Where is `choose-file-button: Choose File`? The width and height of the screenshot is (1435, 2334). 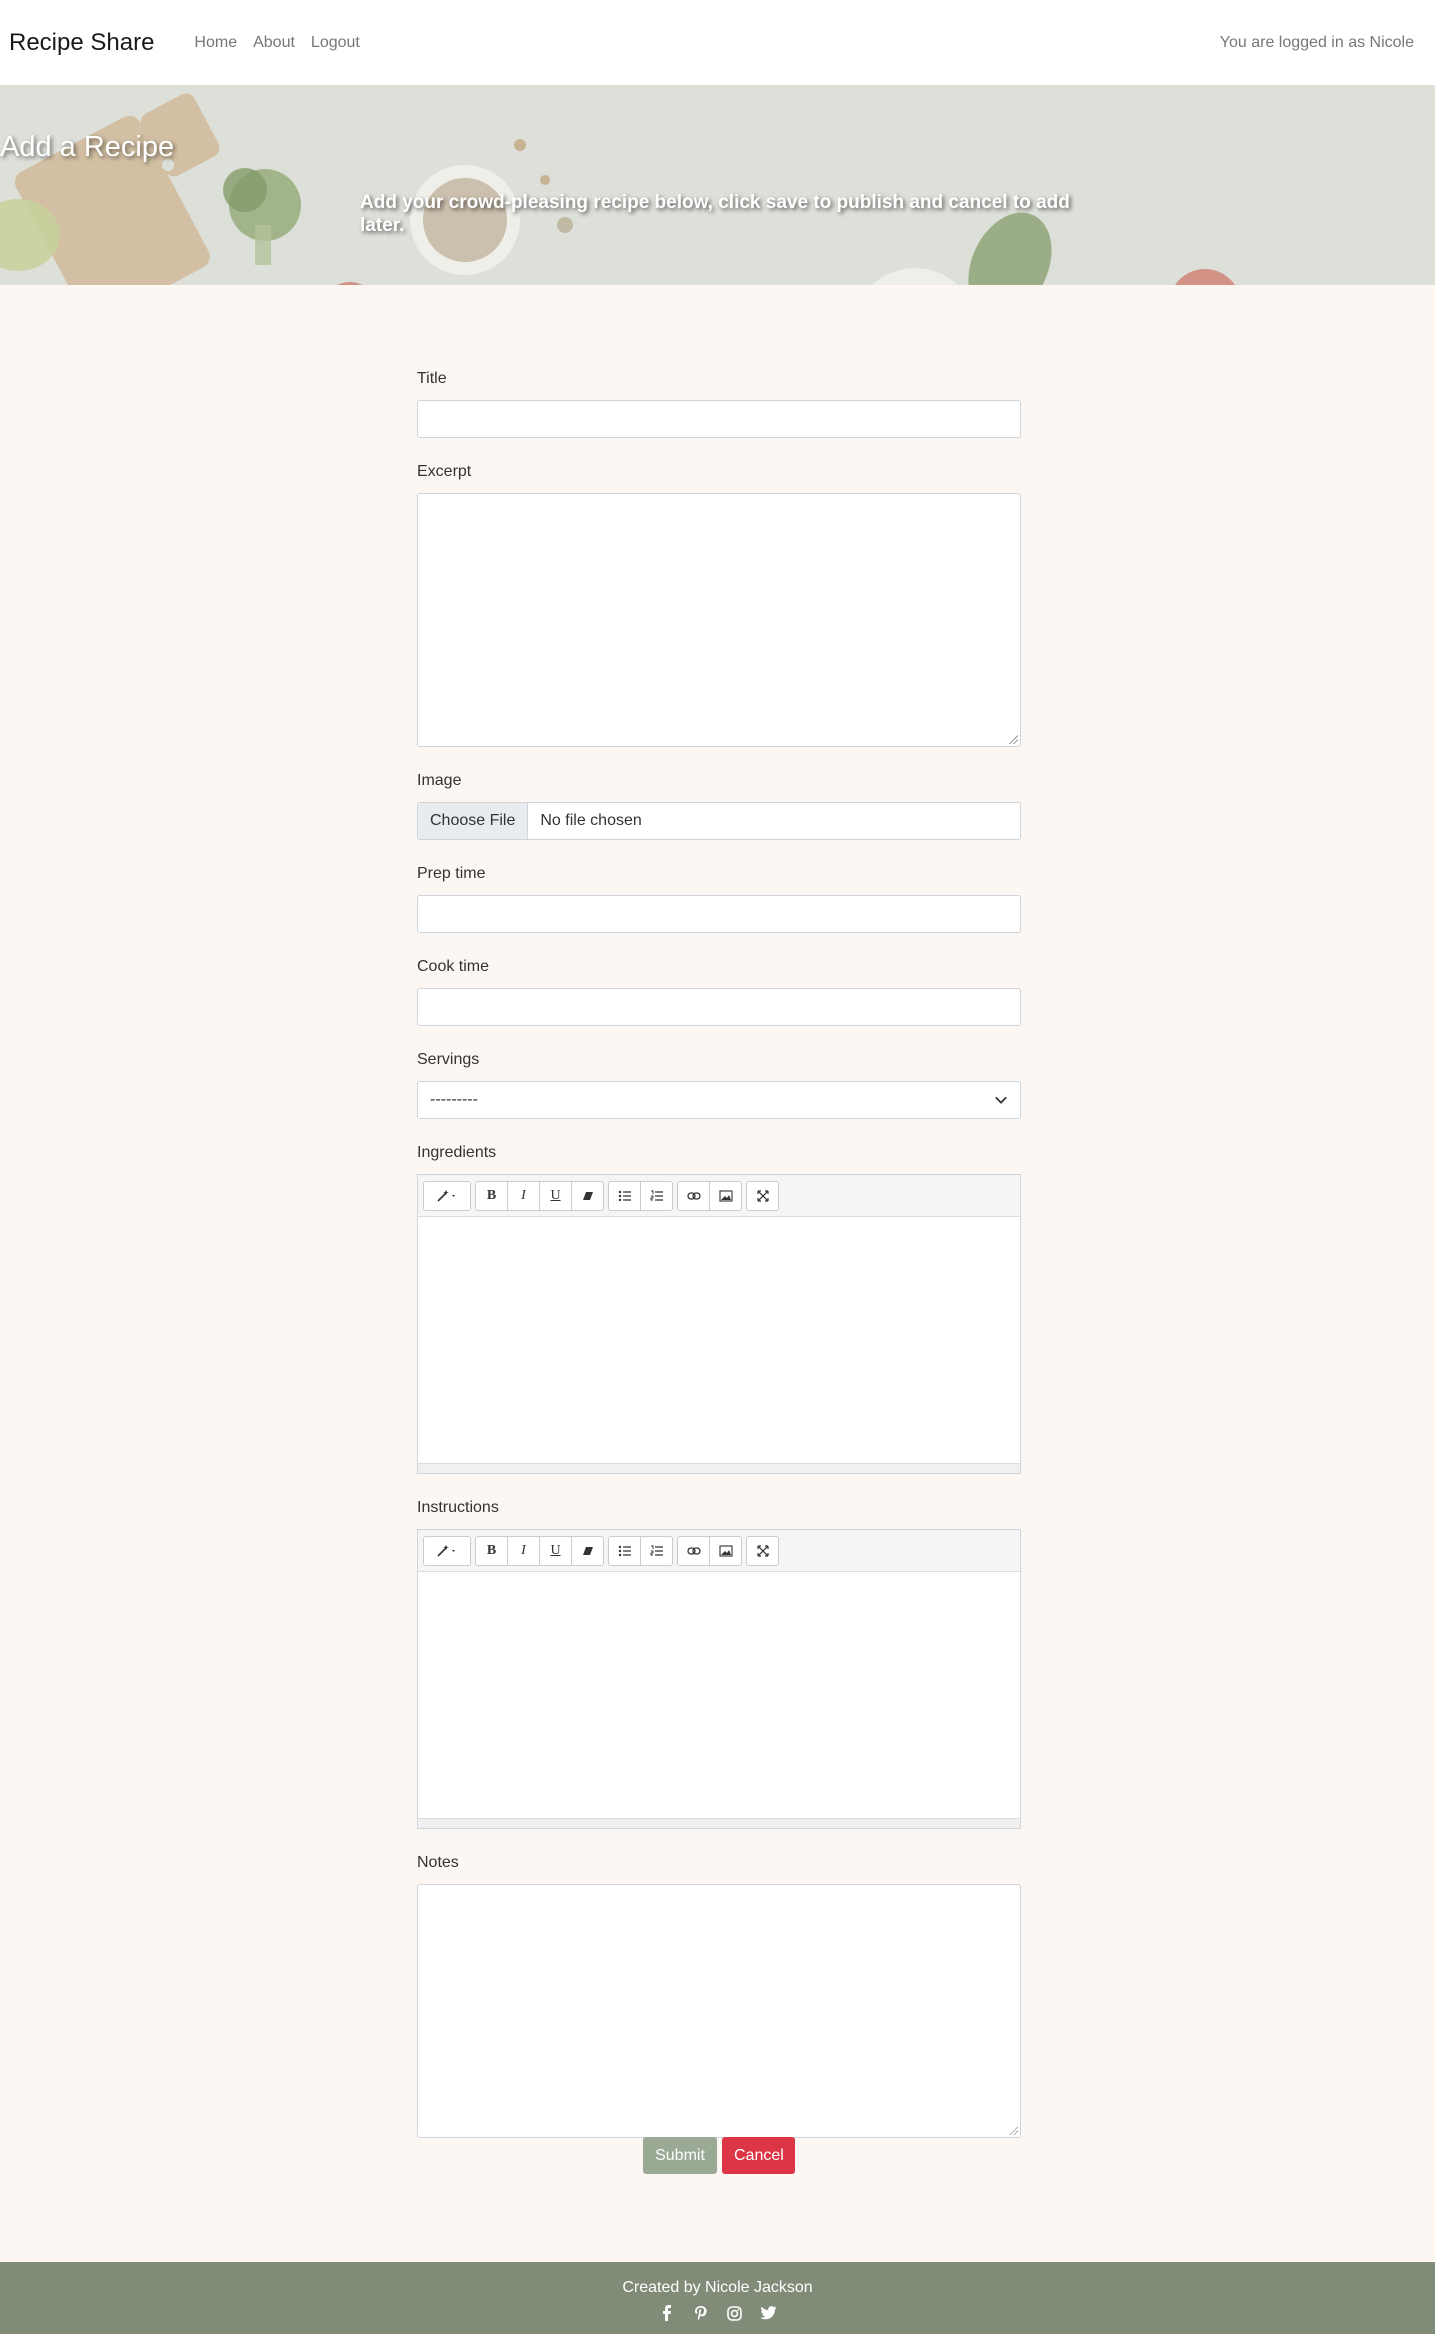 choose-file-button: Choose File is located at coordinates (473, 821).